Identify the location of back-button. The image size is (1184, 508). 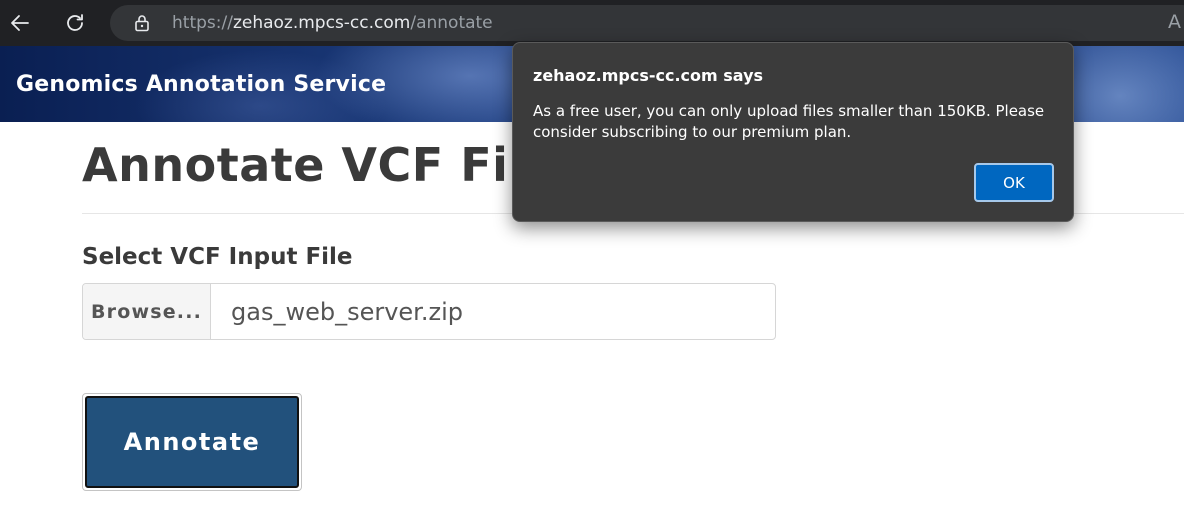
(20, 23).